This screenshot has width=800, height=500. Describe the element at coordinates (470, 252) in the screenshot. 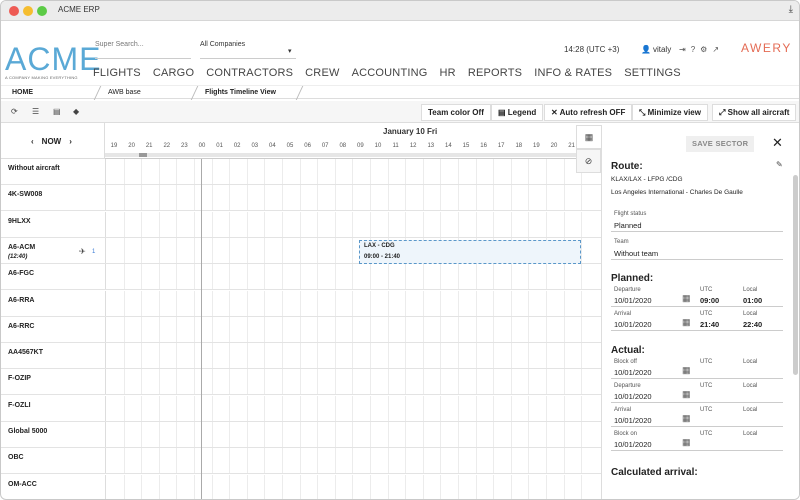

I see `flight-block: LAX - CDG 09:00 - 21:40` at that location.